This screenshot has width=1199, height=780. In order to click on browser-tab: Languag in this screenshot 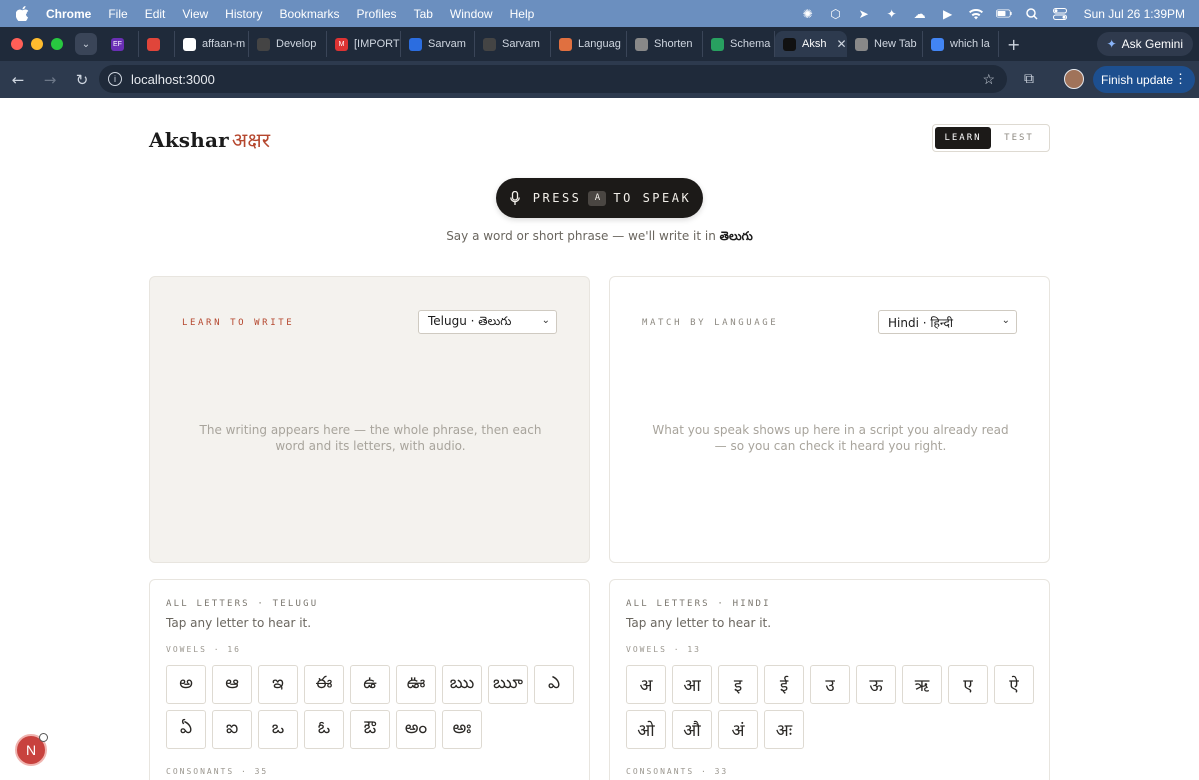, I will do `click(589, 44)`.